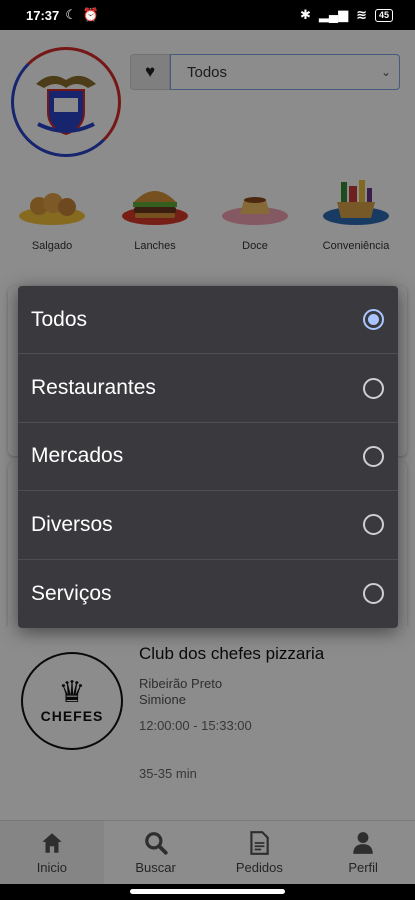 The height and width of the screenshot is (900, 415). What do you see at coordinates (361, 14) in the screenshot?
I see `wifi-icon: ≋` at bounding box center [361, 14].